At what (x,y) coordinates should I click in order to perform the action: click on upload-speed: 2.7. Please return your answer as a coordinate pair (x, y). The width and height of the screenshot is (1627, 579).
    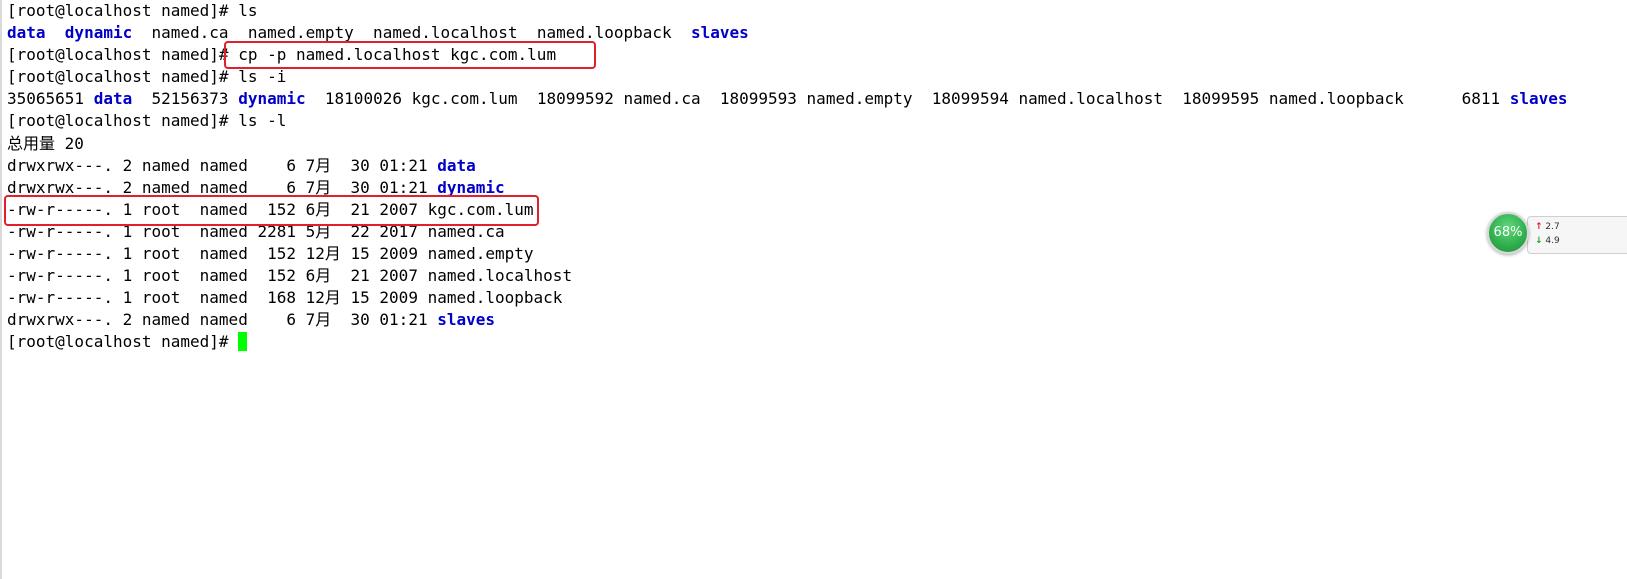
    Looking at the image, I should click on (1552, 227).